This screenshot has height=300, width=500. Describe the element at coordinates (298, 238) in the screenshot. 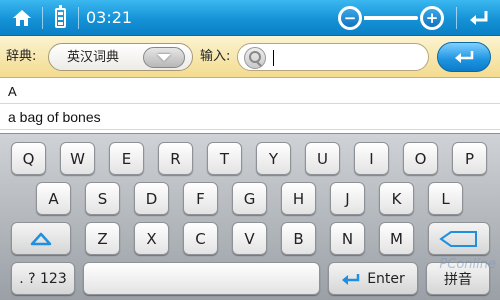

I see `key-b: B` at that location.